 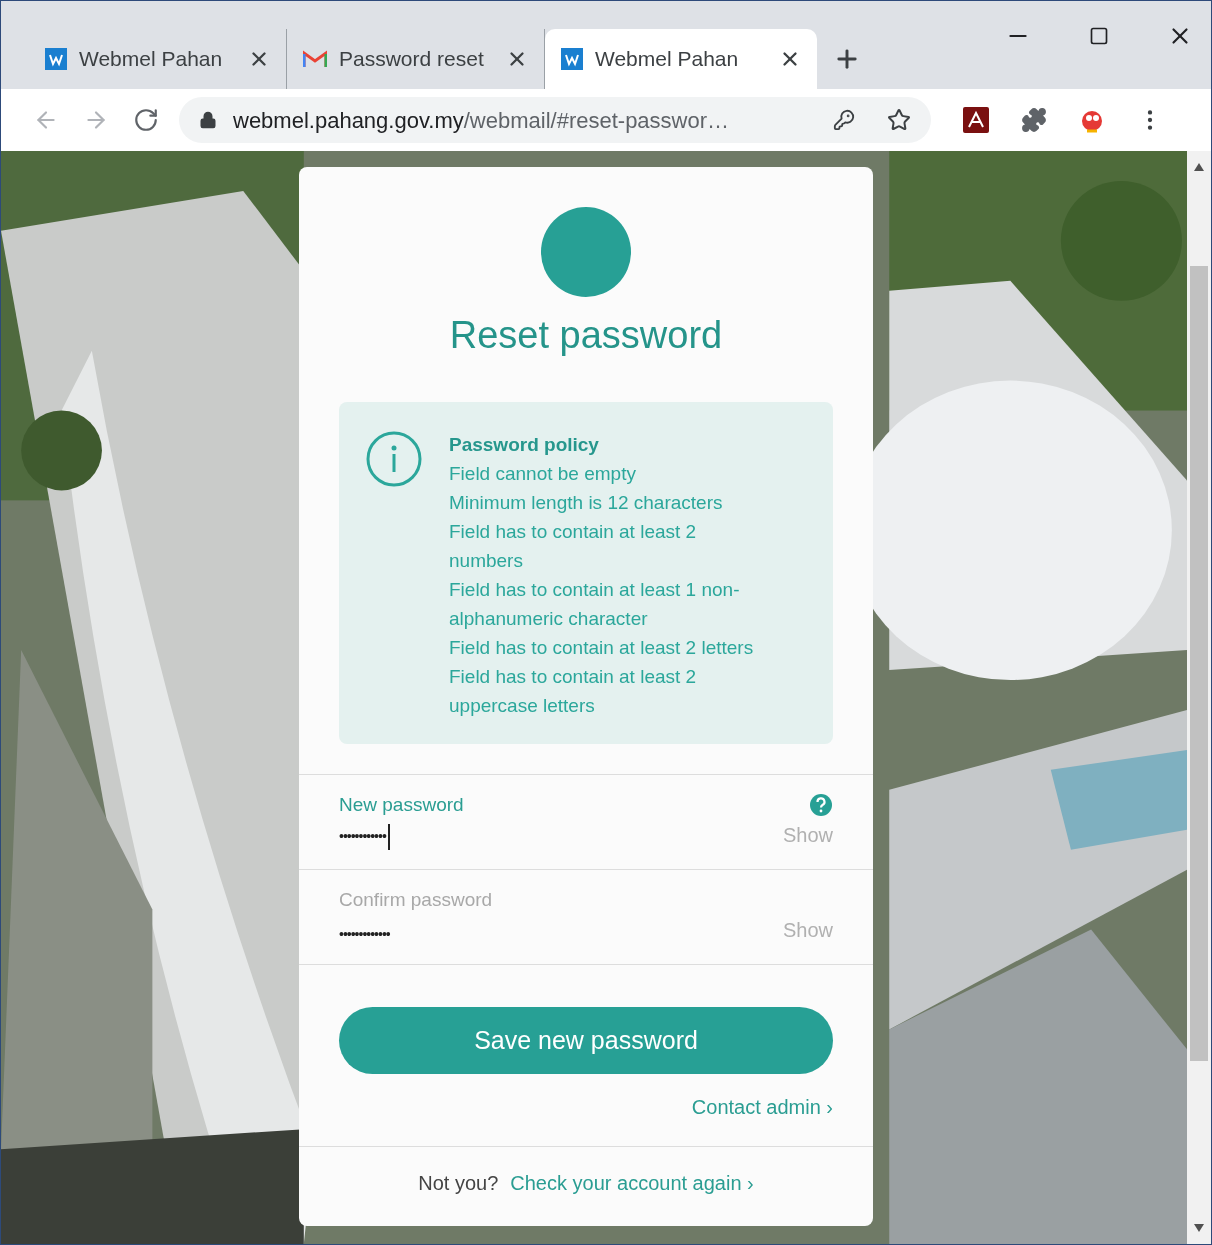 I want to click on policy-rule: Field has to contain at least 2 uppercase letters, so click(x=573, y=691).